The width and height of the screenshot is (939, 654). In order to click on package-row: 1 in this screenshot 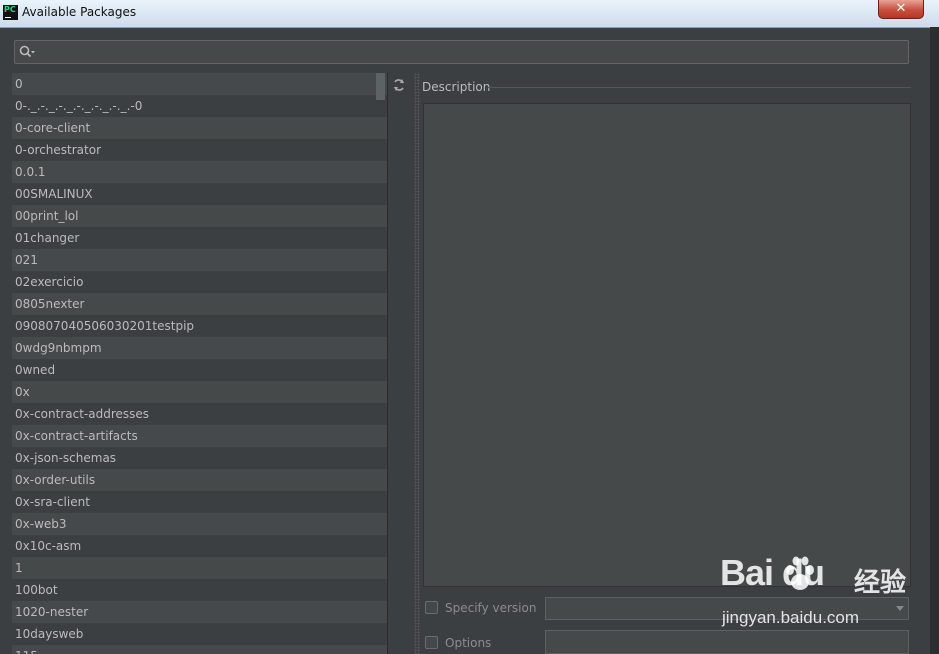, I will do `click(199, 568)`.